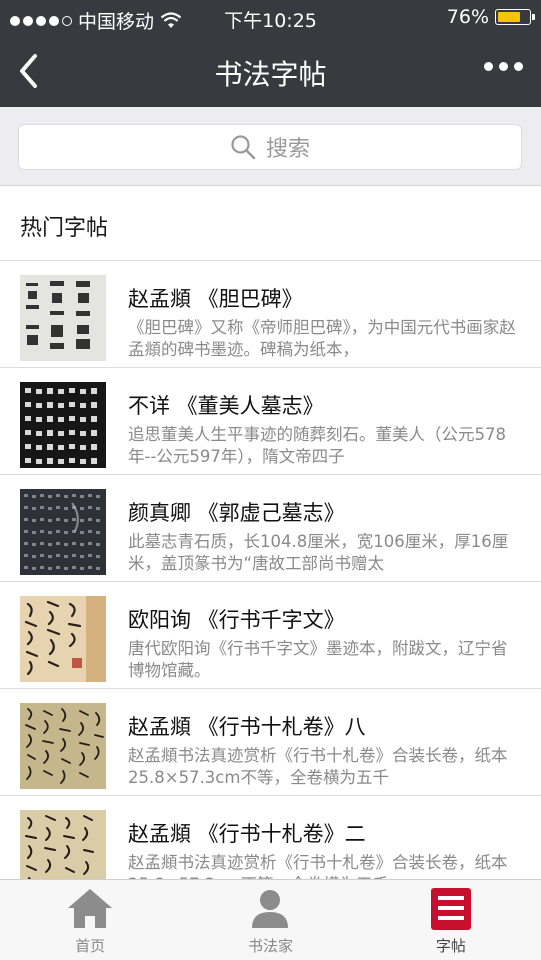 Image resolution: width=541 pixels, height=960 pixels. I want to click on tab-label: 首页, so click(90, 946).